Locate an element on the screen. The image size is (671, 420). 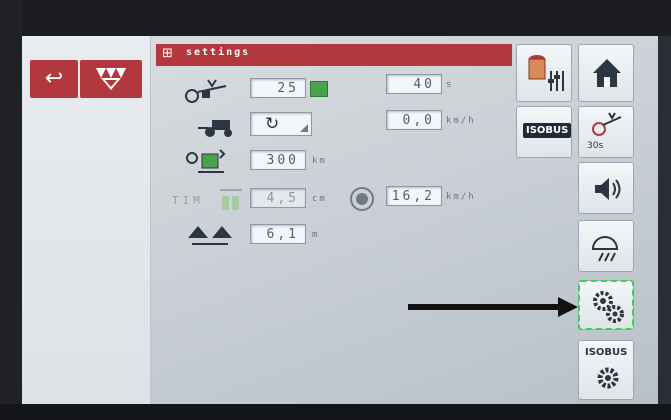
settings-gears-button is located at coordinates (606, 305).